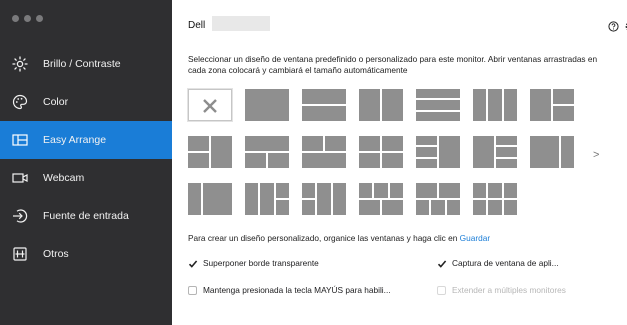 The image size is (627, 325). Describe the element at coordinates (509, 290) in the screenshot. I see `checkbox-label: Extender a múltiples monitores` at that location.